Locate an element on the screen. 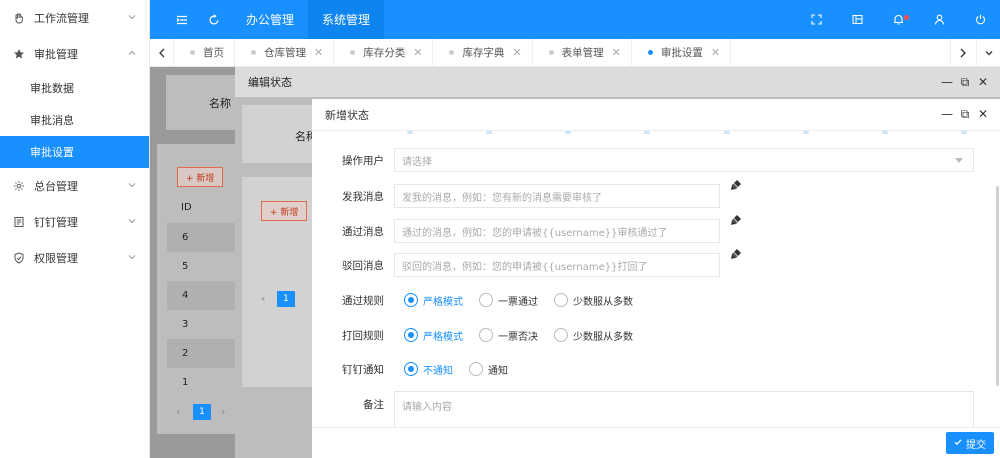 Image resolution: width=1000 pixels, height=458 pixels. dingtalk-option-notify: 通知 is located at coordinates (488, 369).